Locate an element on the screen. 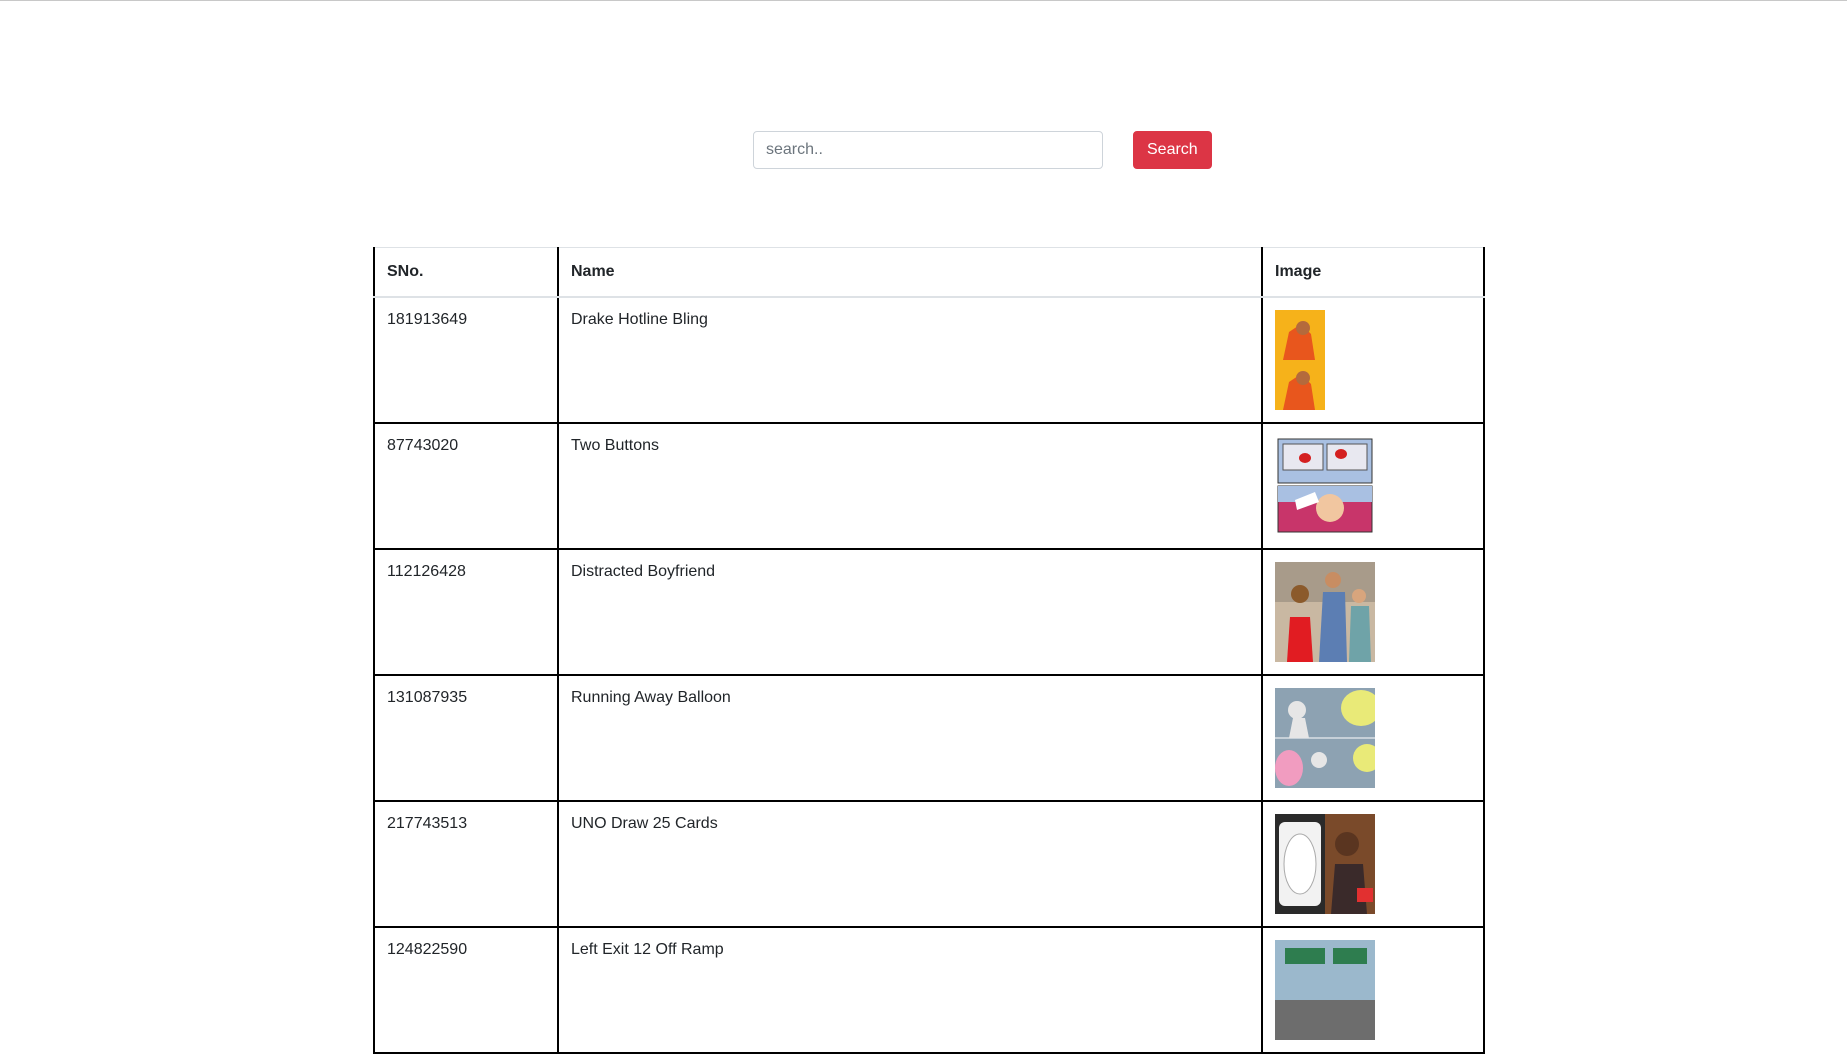 Image resolution: width=1847 pixels, height=1054 pixels. table-row: 124822590 Left Exit 12 Off Ramp is located at coordinates (929, 990).